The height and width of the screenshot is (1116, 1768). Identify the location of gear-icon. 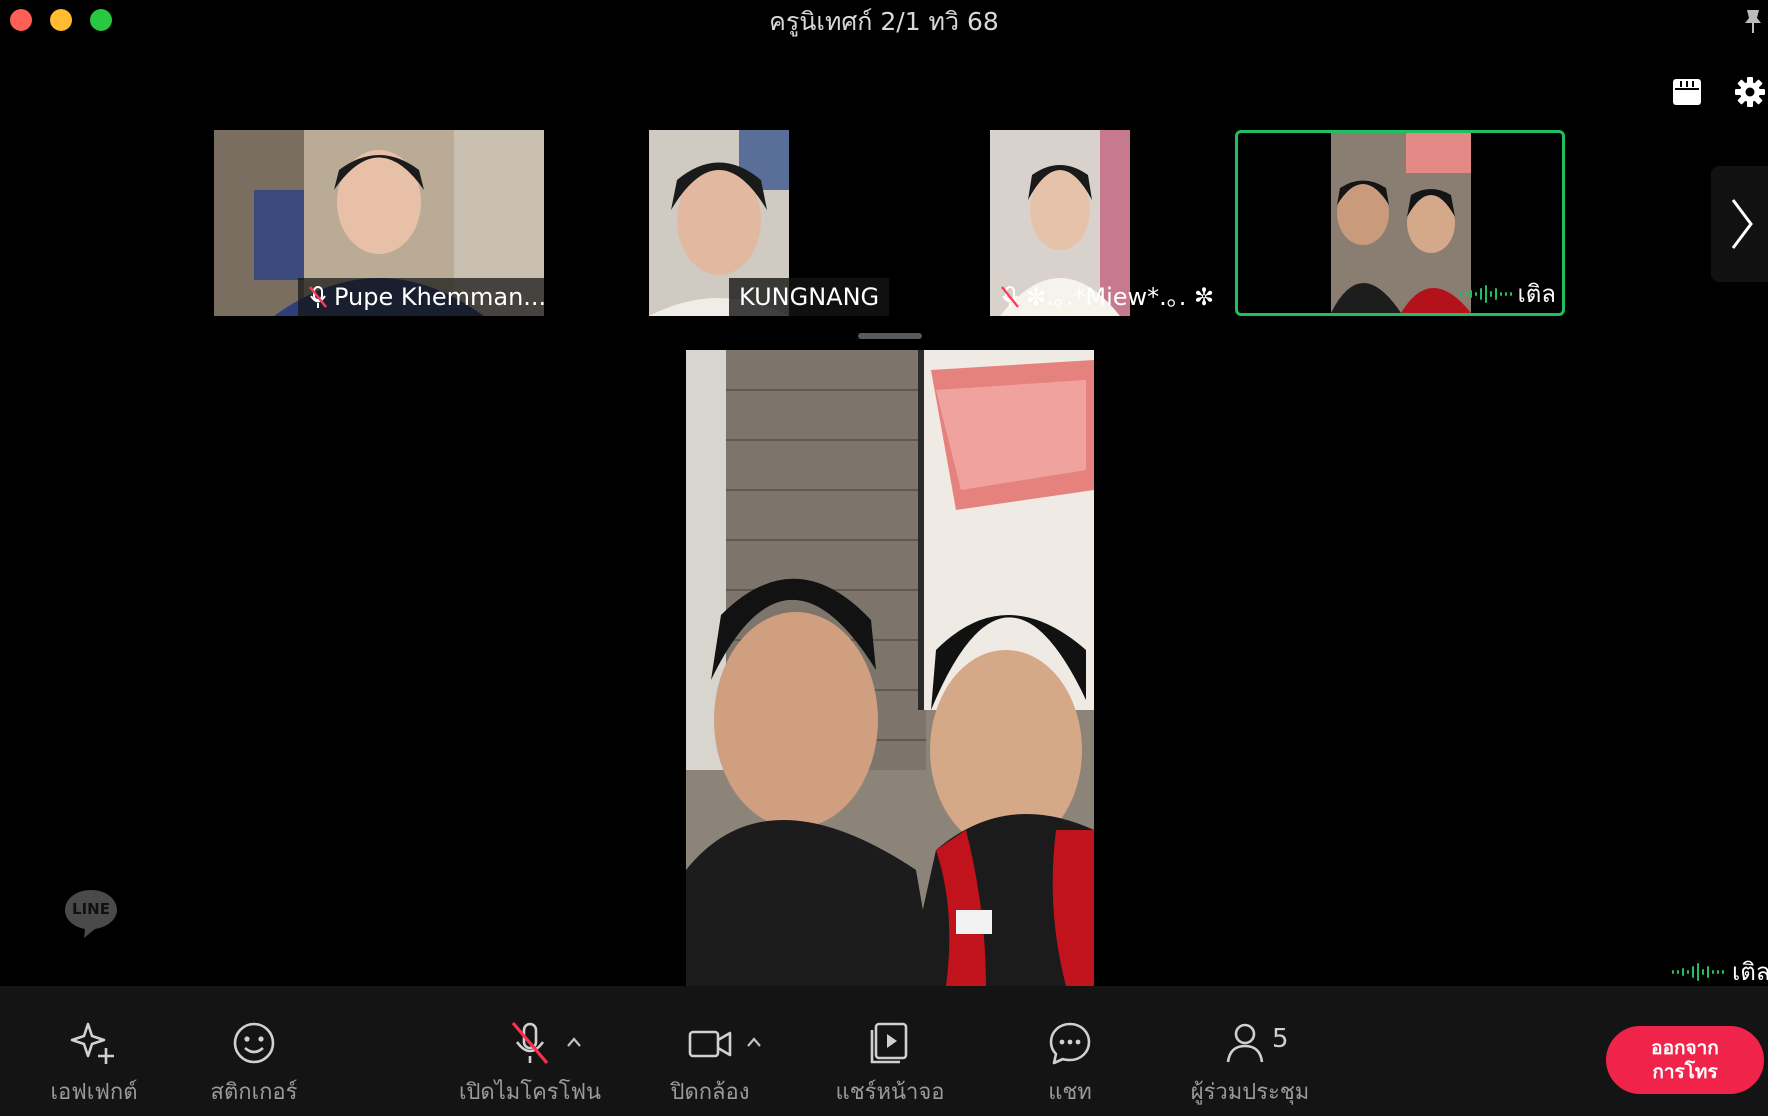
(1750, 92).